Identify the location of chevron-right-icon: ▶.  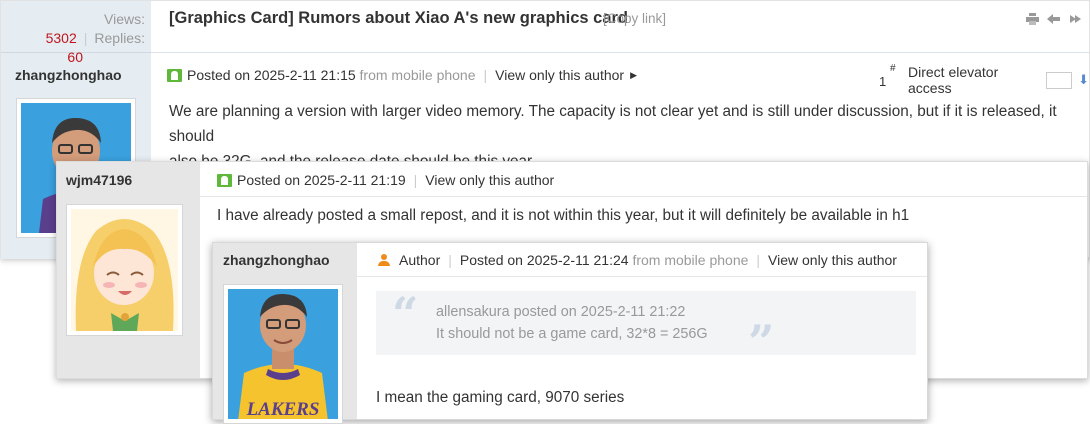
(633, 75).